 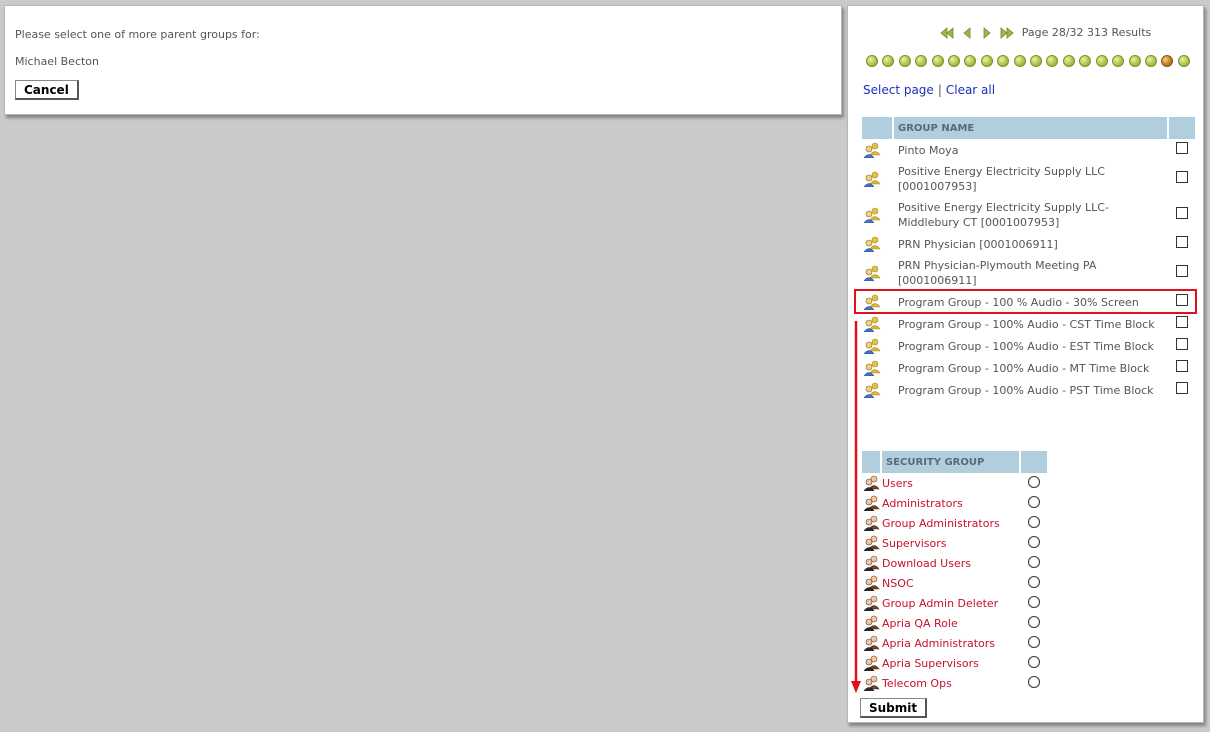 What do you see at coordinates (1167, 61) in the screenshot?
I see `page-dot-current` at bounding box center [1167, 61].